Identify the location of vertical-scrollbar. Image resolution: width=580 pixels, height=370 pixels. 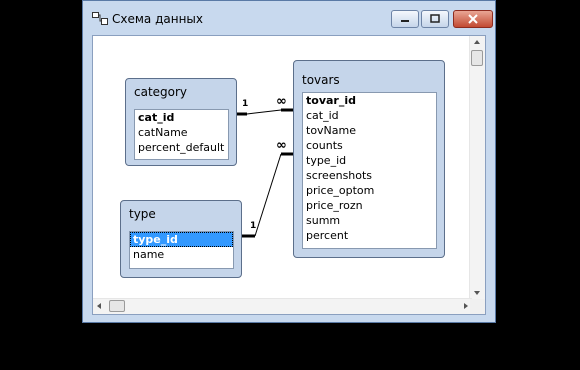
(477, 167).